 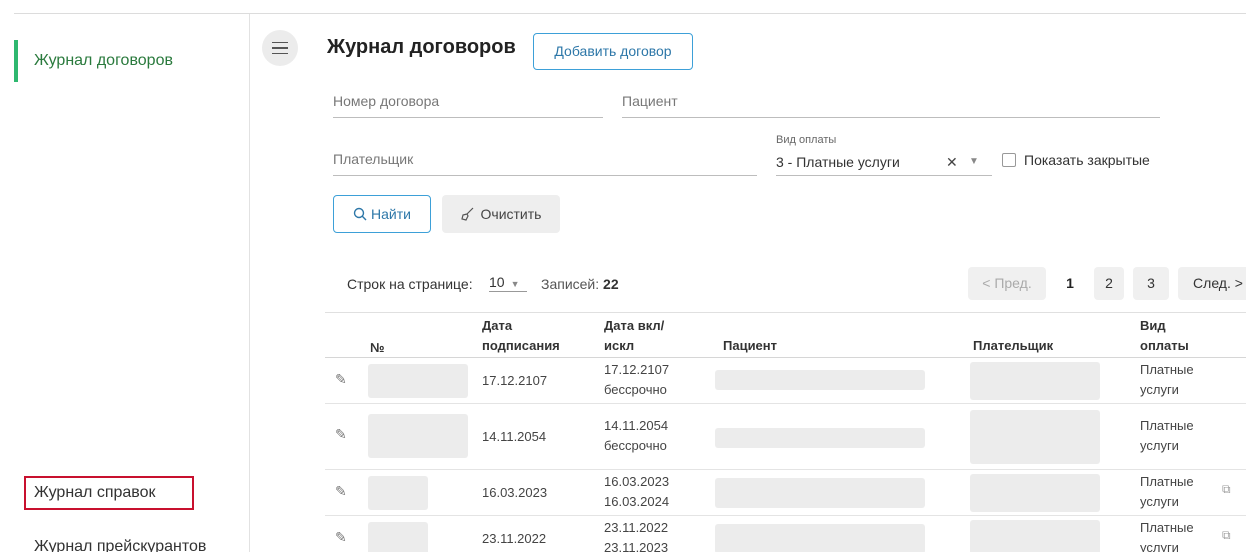 What do you see at coordinates (497, 326) in the screenshot?
I see `col-signed-date-line1: Дата` at bounding box center [497, 326].